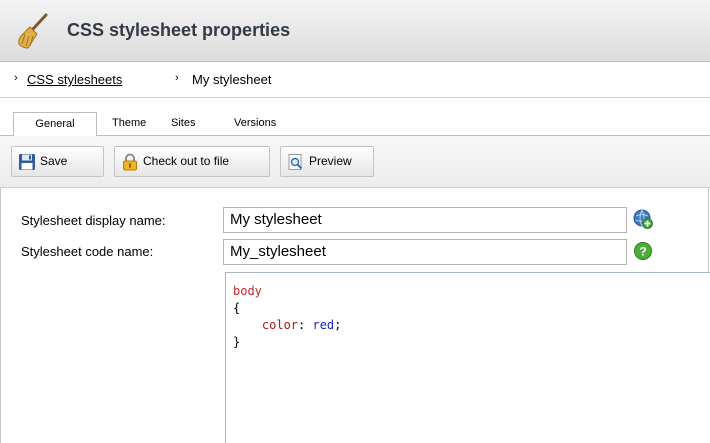 The image size is (710, 443). I want to click on help-icon: ?, so click(643, 251).